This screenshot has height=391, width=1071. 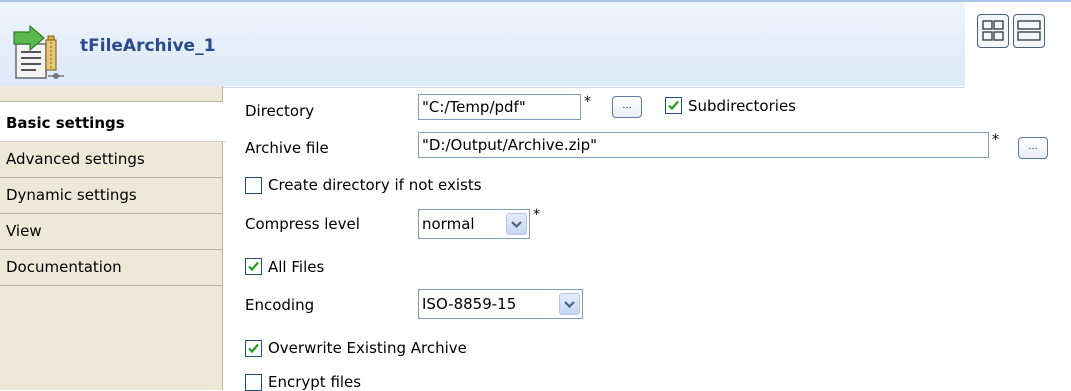 I want to click on encrypt-files-checkbox, so click(x=253, y=382).